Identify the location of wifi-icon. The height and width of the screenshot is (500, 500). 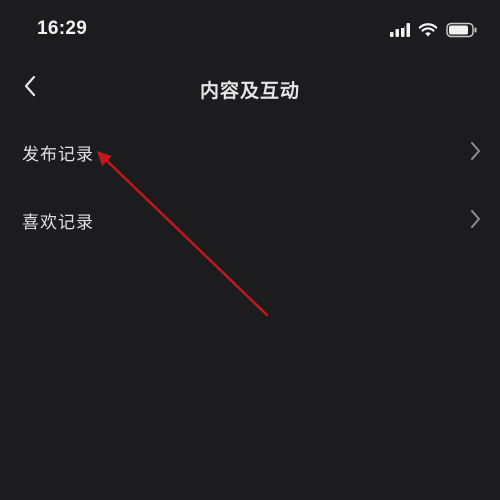
(428, 30).